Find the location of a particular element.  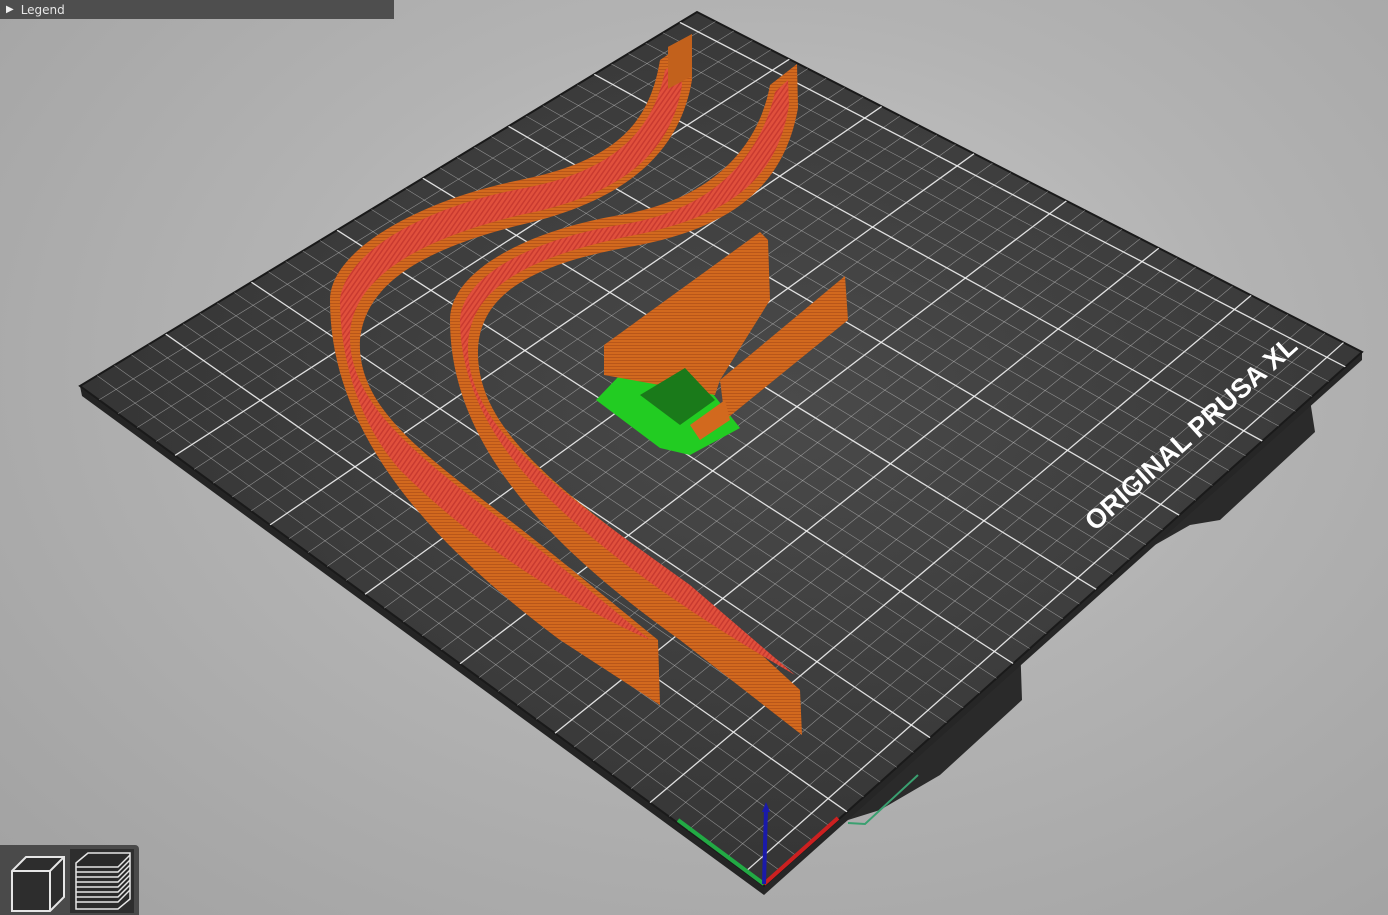

cube-icon is located at coordinates (38, 884).